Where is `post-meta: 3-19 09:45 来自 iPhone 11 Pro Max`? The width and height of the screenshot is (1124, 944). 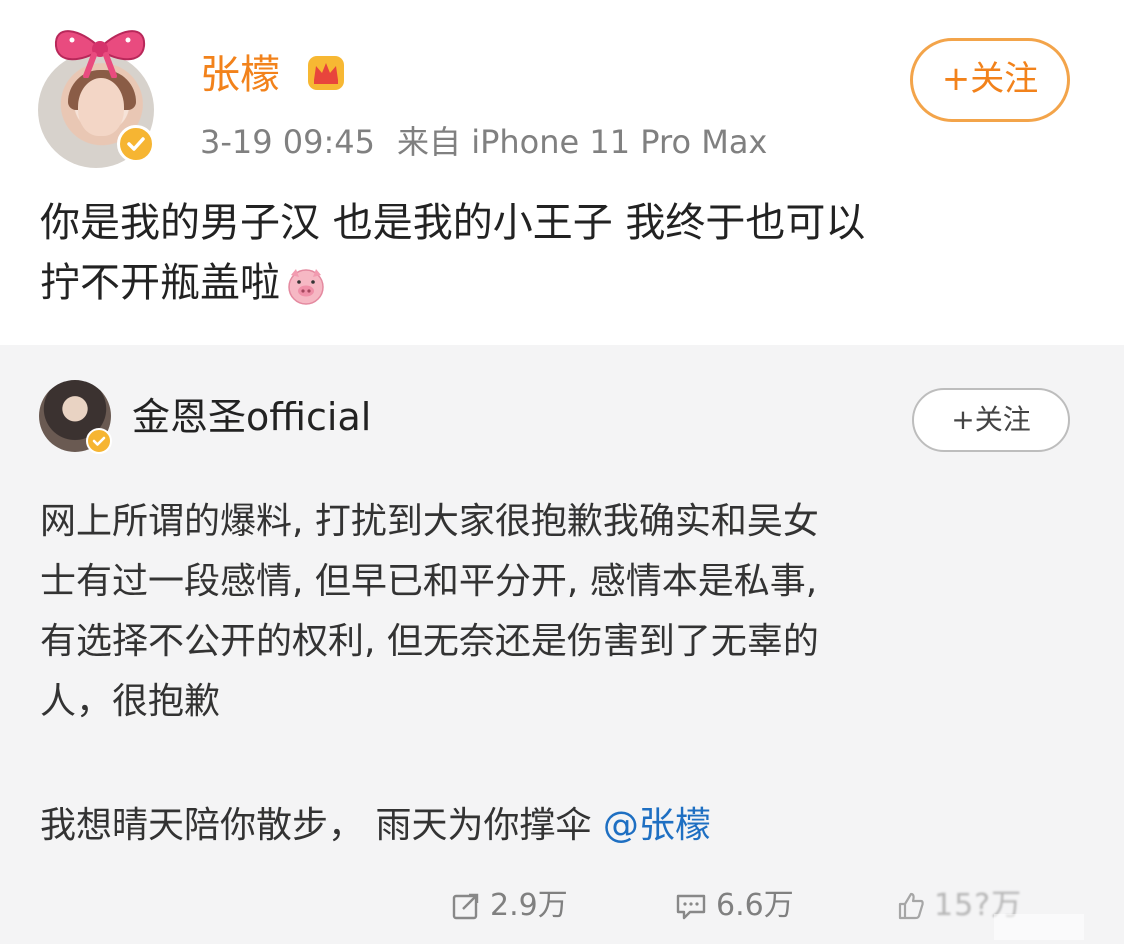
post-meta: 3-19 09:45 来自 iPhone 11 Pro Max is located at coordinates (483, 142).